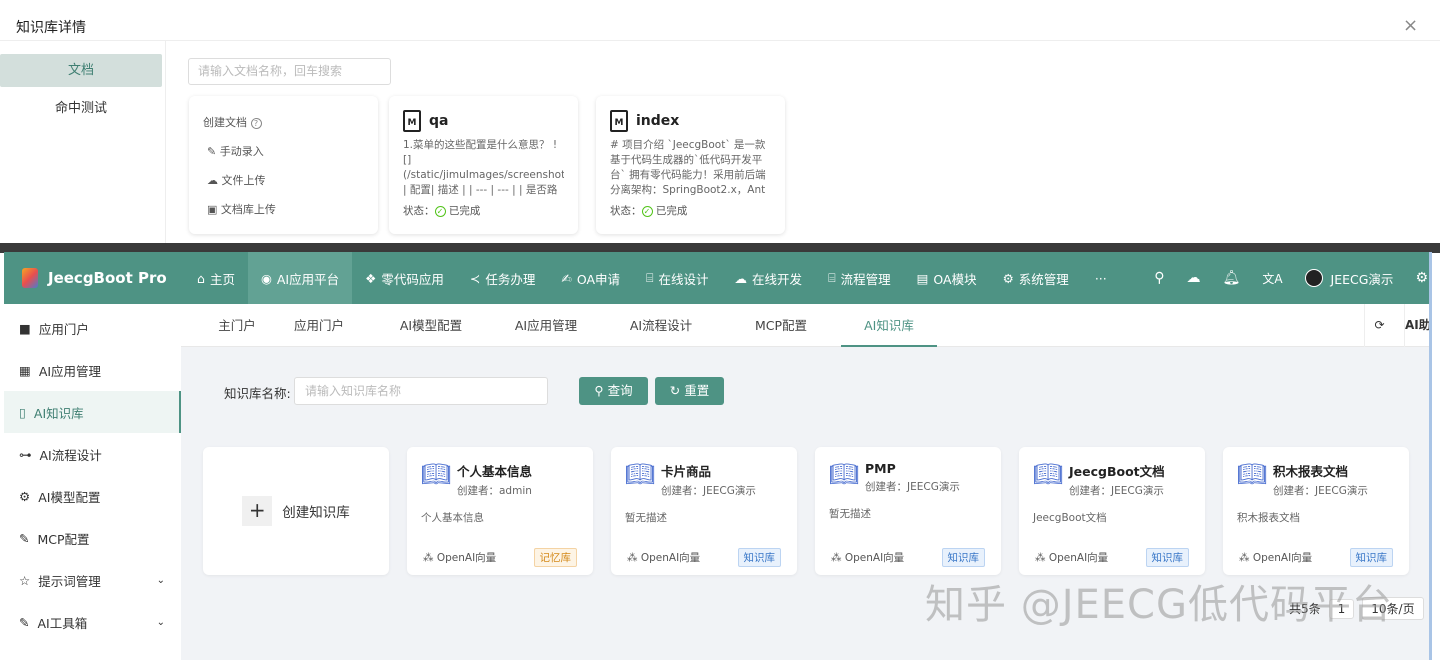 This screenshot has height=660, width=1440. I want to click on tab: AI应用管理, so click(546, 325).